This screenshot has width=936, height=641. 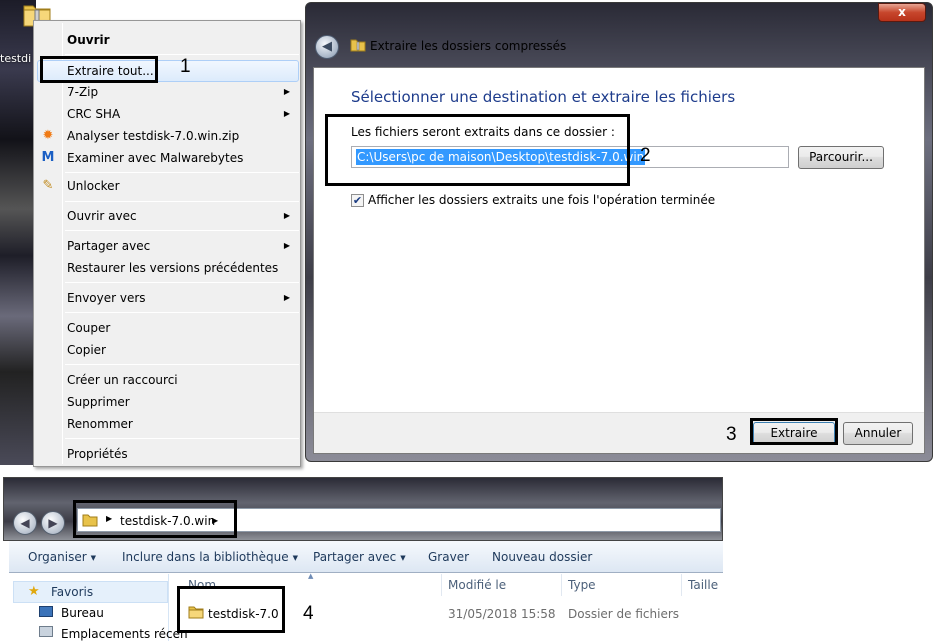 I want to click on nav-desktop: Bureau, so click(x=82, y=613).